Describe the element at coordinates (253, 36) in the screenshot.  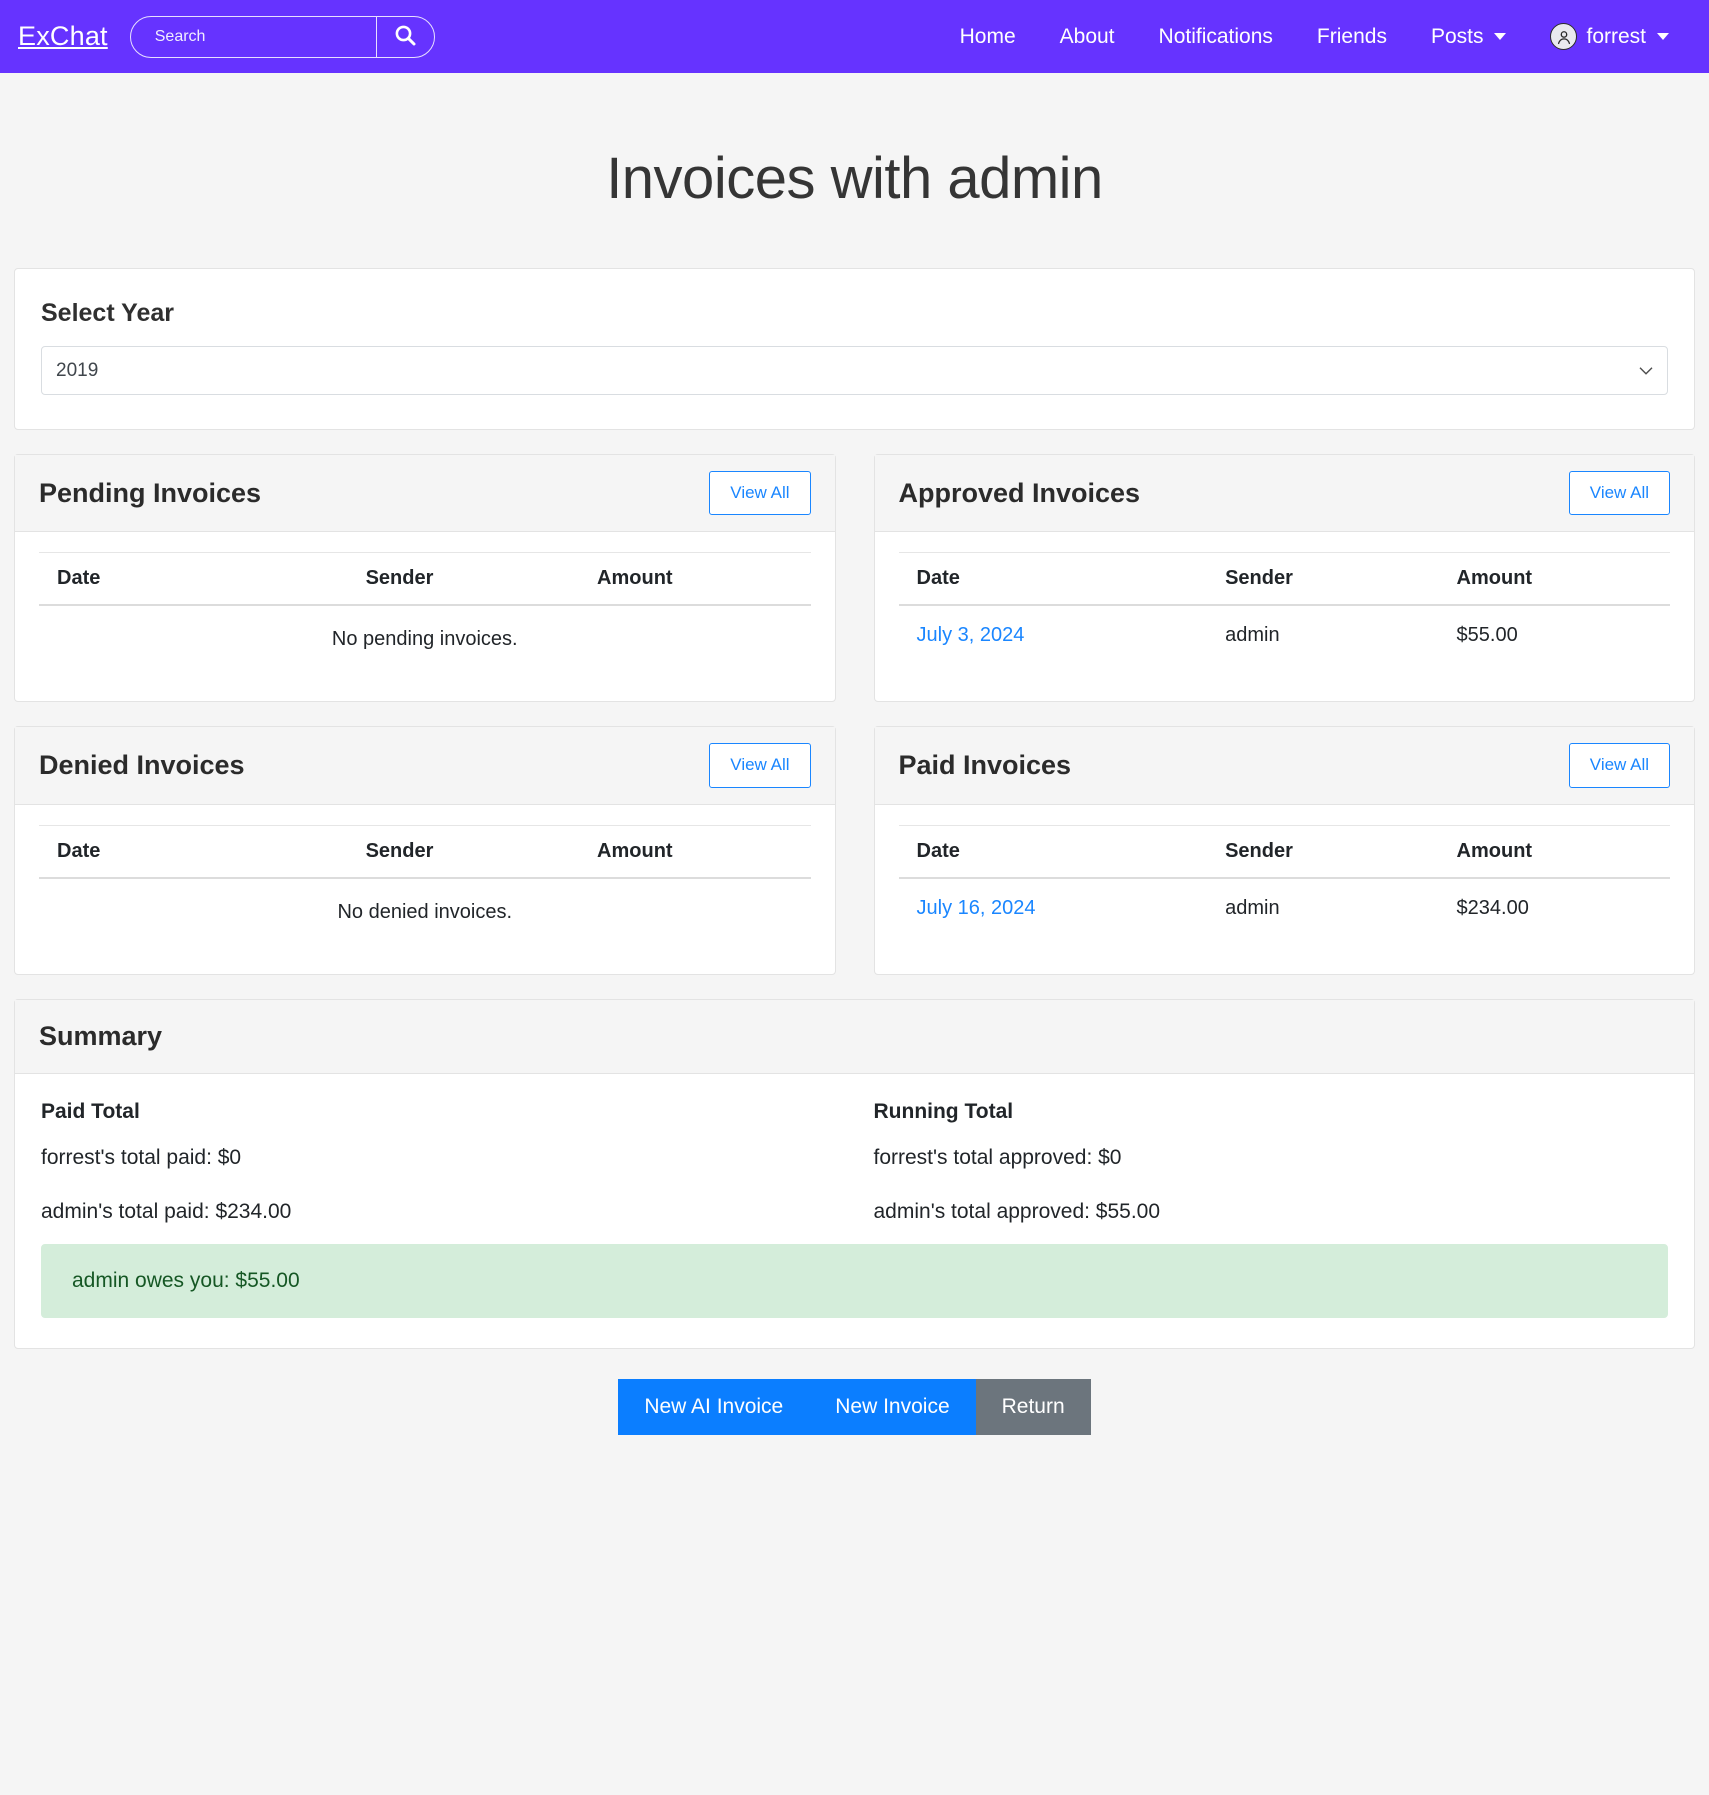
I see `search-input` at that location.